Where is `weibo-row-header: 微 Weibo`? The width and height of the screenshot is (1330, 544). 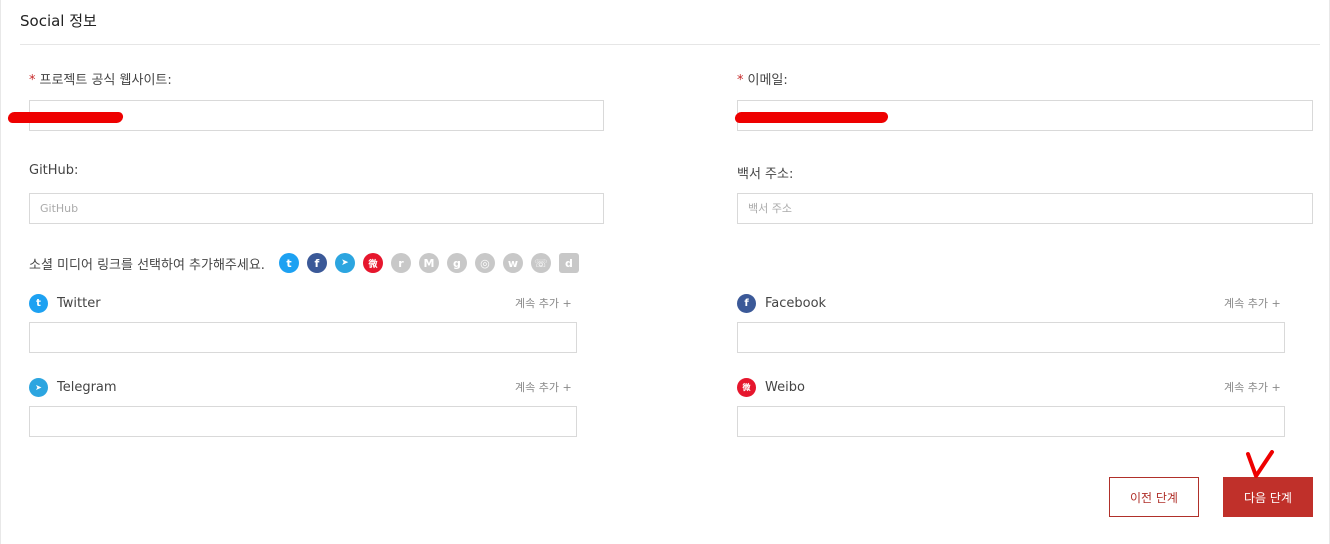 weibo-row-header: 微 Weibo is located at coordinates (771, 387).